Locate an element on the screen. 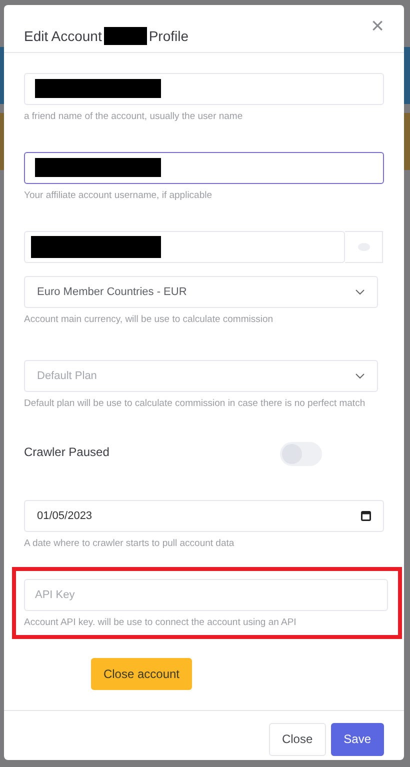  help-text: a friend name of the account, usually the user name is located at coordinates (134, 117).